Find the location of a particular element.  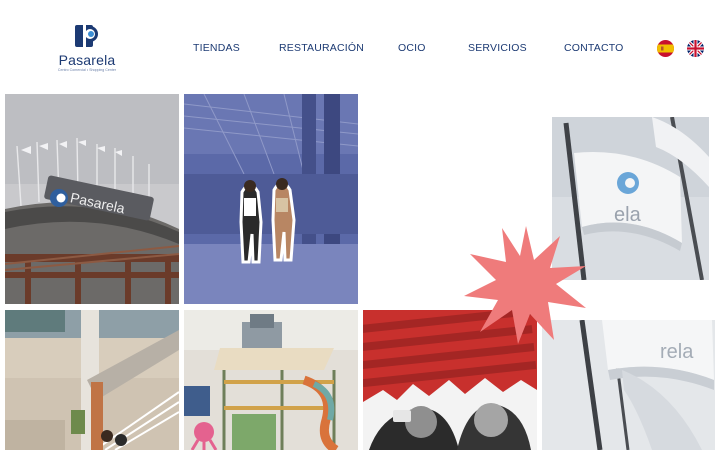

interior-stairs-photo is located at coordinates (92, 380).